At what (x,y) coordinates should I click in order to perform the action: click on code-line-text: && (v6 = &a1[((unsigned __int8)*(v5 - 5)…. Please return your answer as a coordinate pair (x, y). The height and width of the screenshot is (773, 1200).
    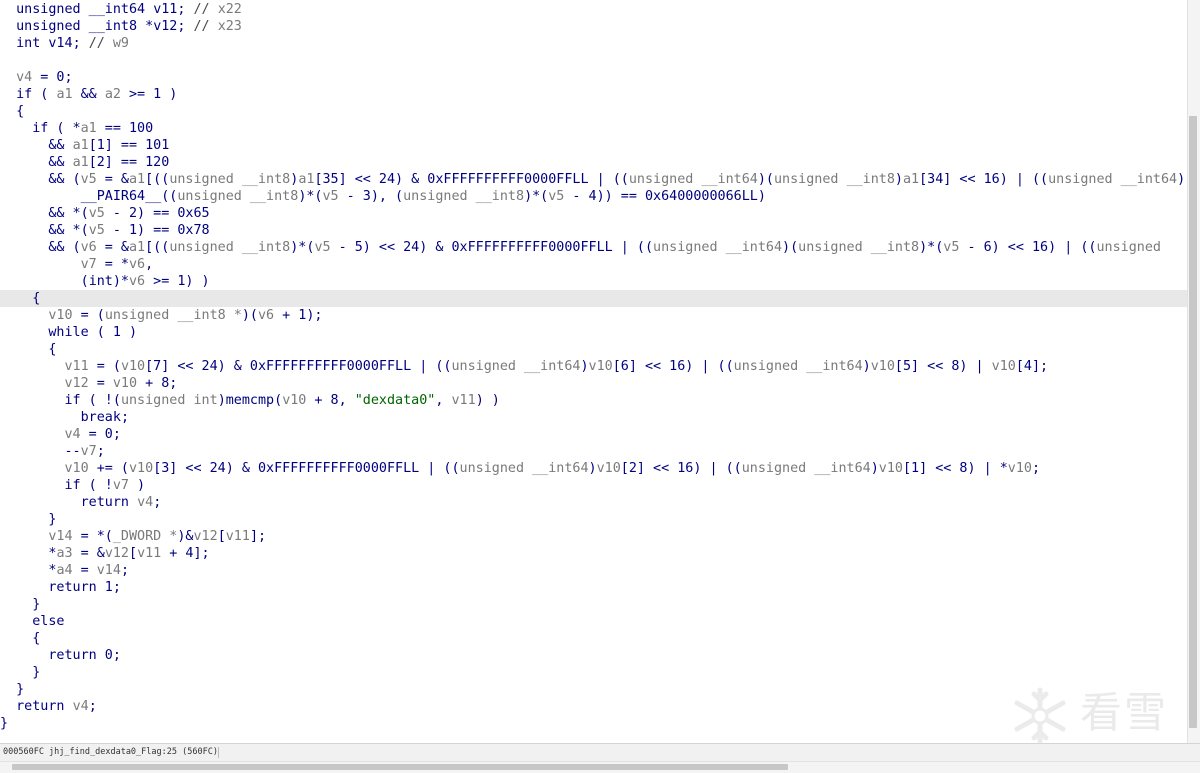
    Looking at the image, I should click on (580, 247).